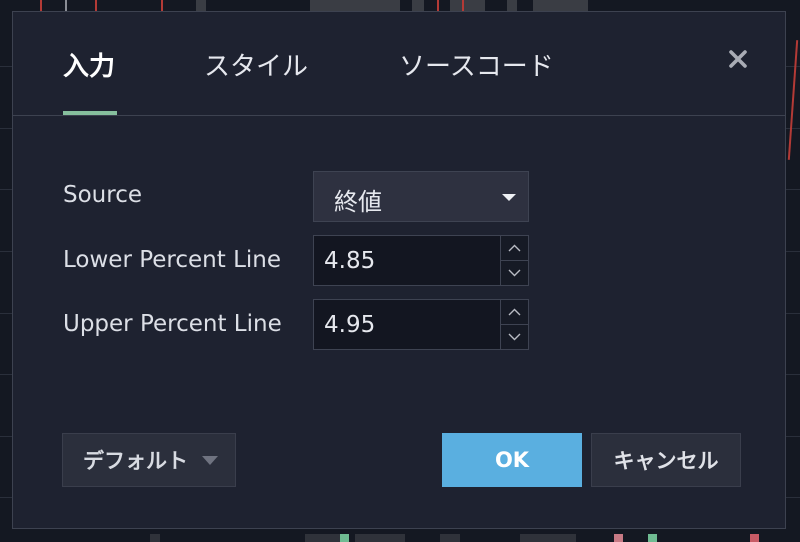 The image size is (800, 542). What do you see at coordinates (512, 460) in the screenshot?
I see `ok-button: OK` at bounding box center [512, 460].